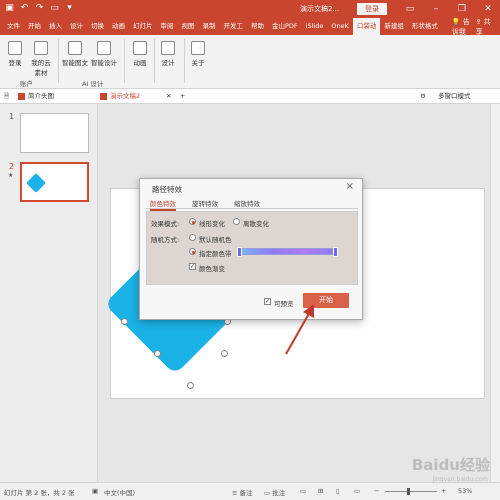  I want to click on tell-me-search: 💡 告诉我, so click(464, 27).